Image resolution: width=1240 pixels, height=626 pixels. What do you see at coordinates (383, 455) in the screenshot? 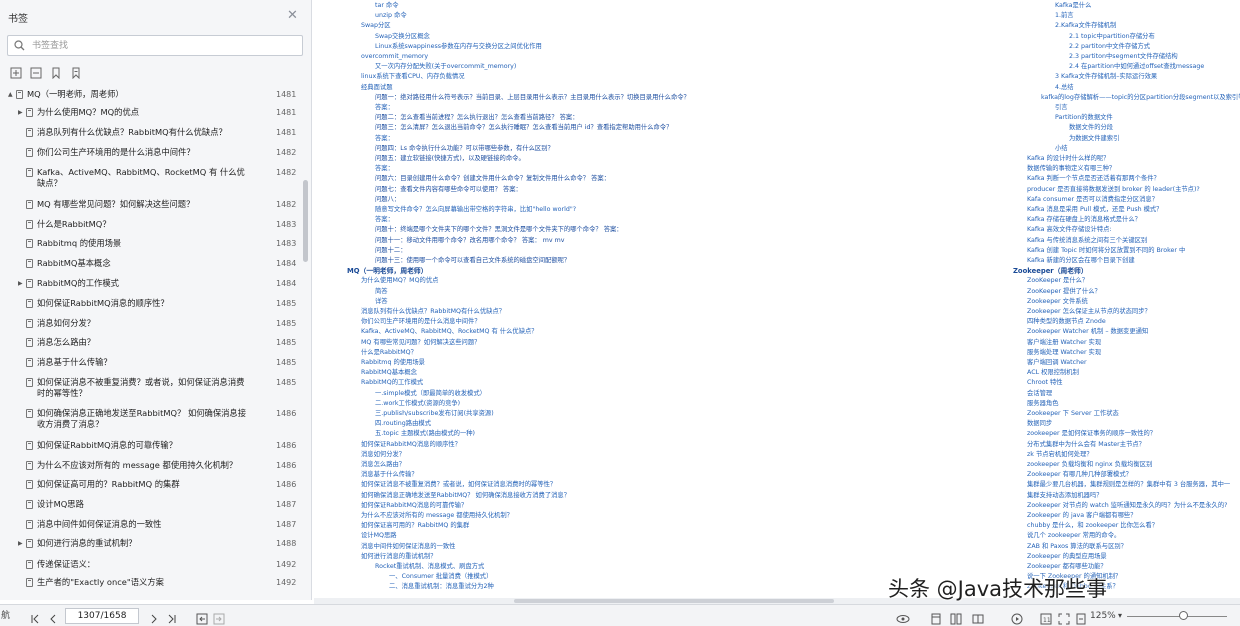
I see `toc-entry: 消息如何分发？` at bounding box center [383, 455].